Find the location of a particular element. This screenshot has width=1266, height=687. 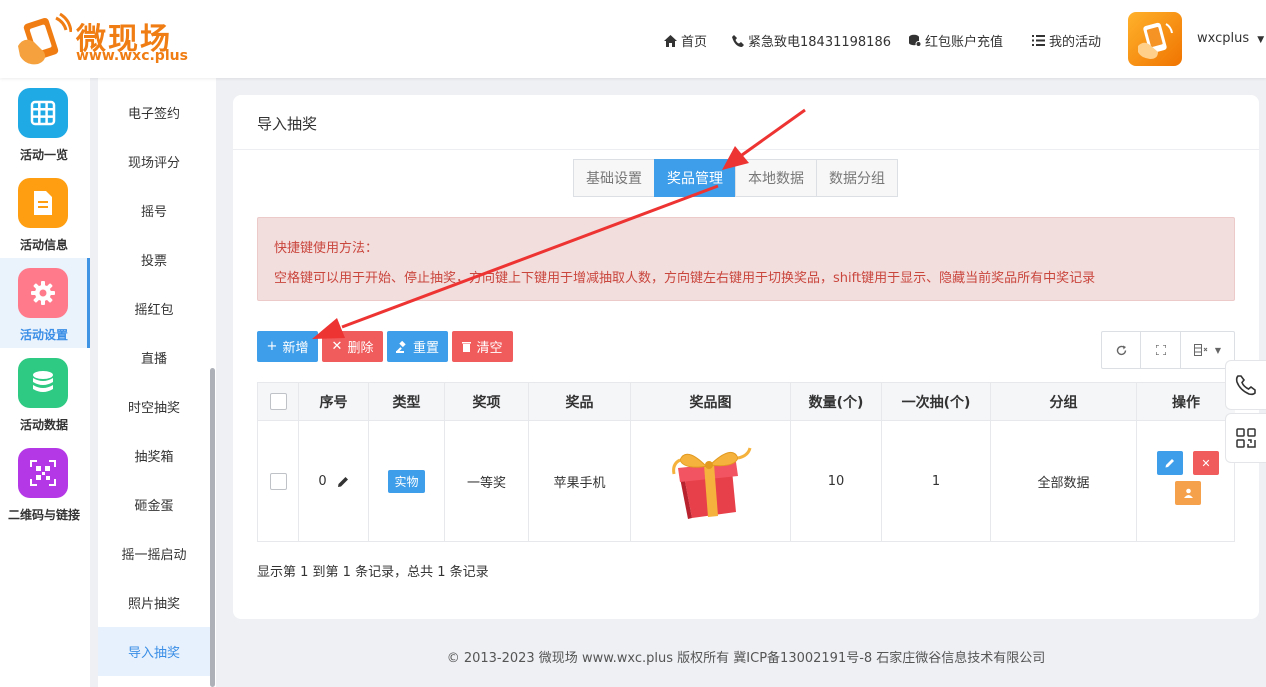

fullscreen-button is located at coordinates (1161, 350).